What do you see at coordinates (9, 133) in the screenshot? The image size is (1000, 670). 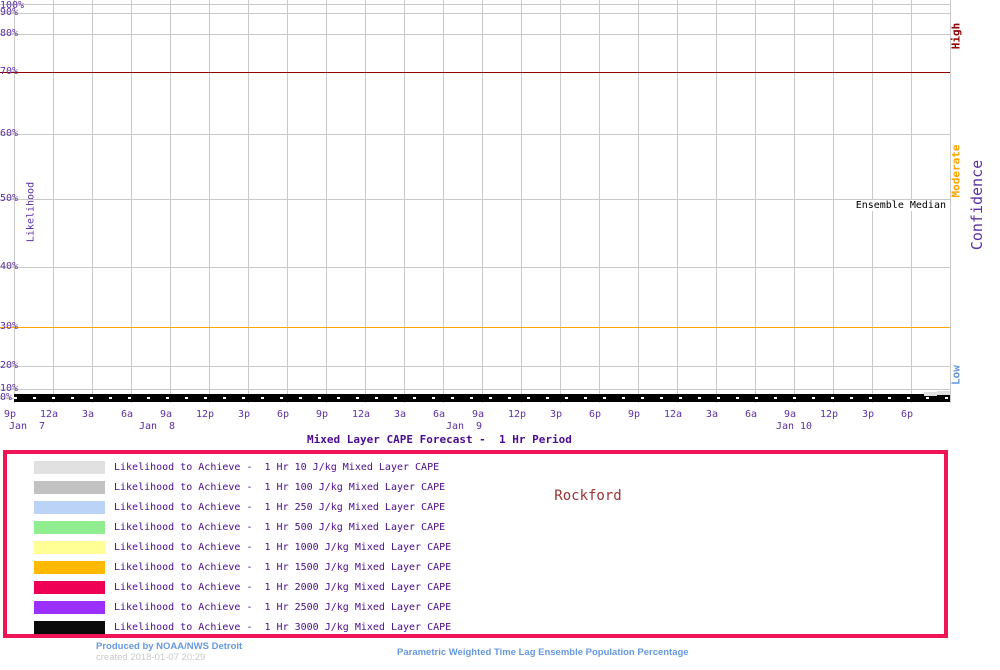 I see `y-tick-label: 60%` at bounding box center [9, 133].